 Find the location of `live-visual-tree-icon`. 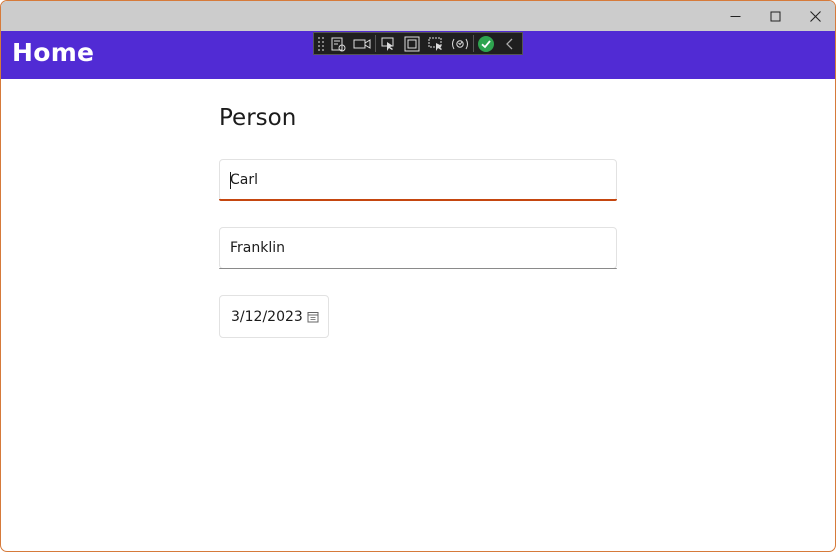

live-visual-tree-icon is located at coordinates (338, 43).